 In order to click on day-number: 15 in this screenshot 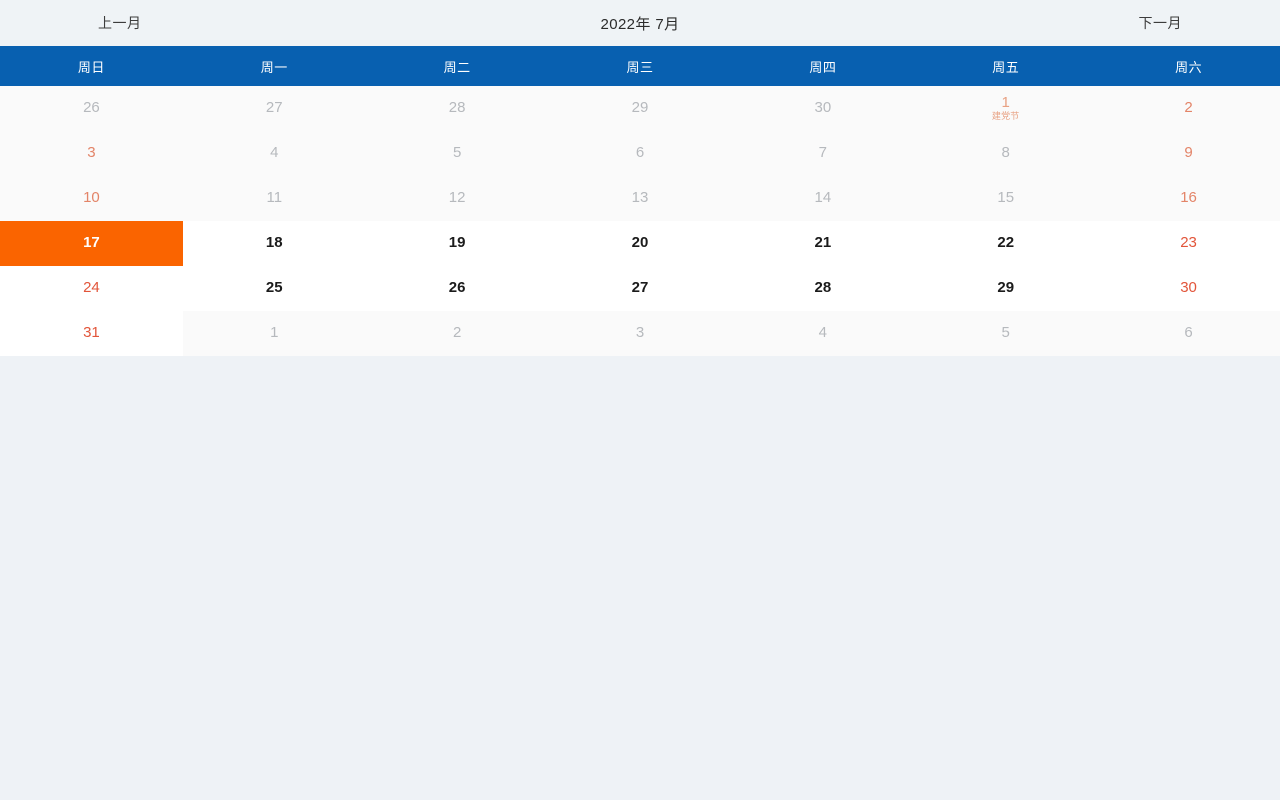, I will do `click(1006, 198)`.